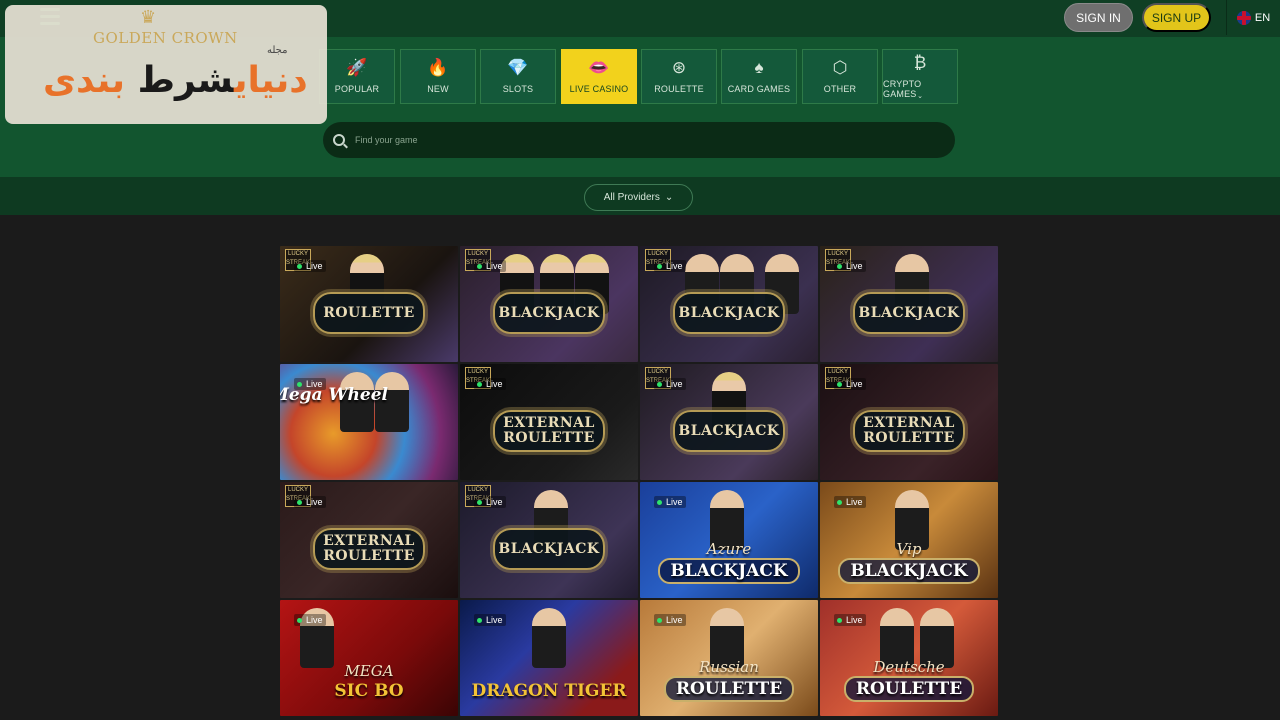 This screenshot has width=1280, height=720. What do you see at coordinates (1176, 17) in the screenshot?
I see `sign-up-button: SIGN UP` at bounding box center [1176, 17].